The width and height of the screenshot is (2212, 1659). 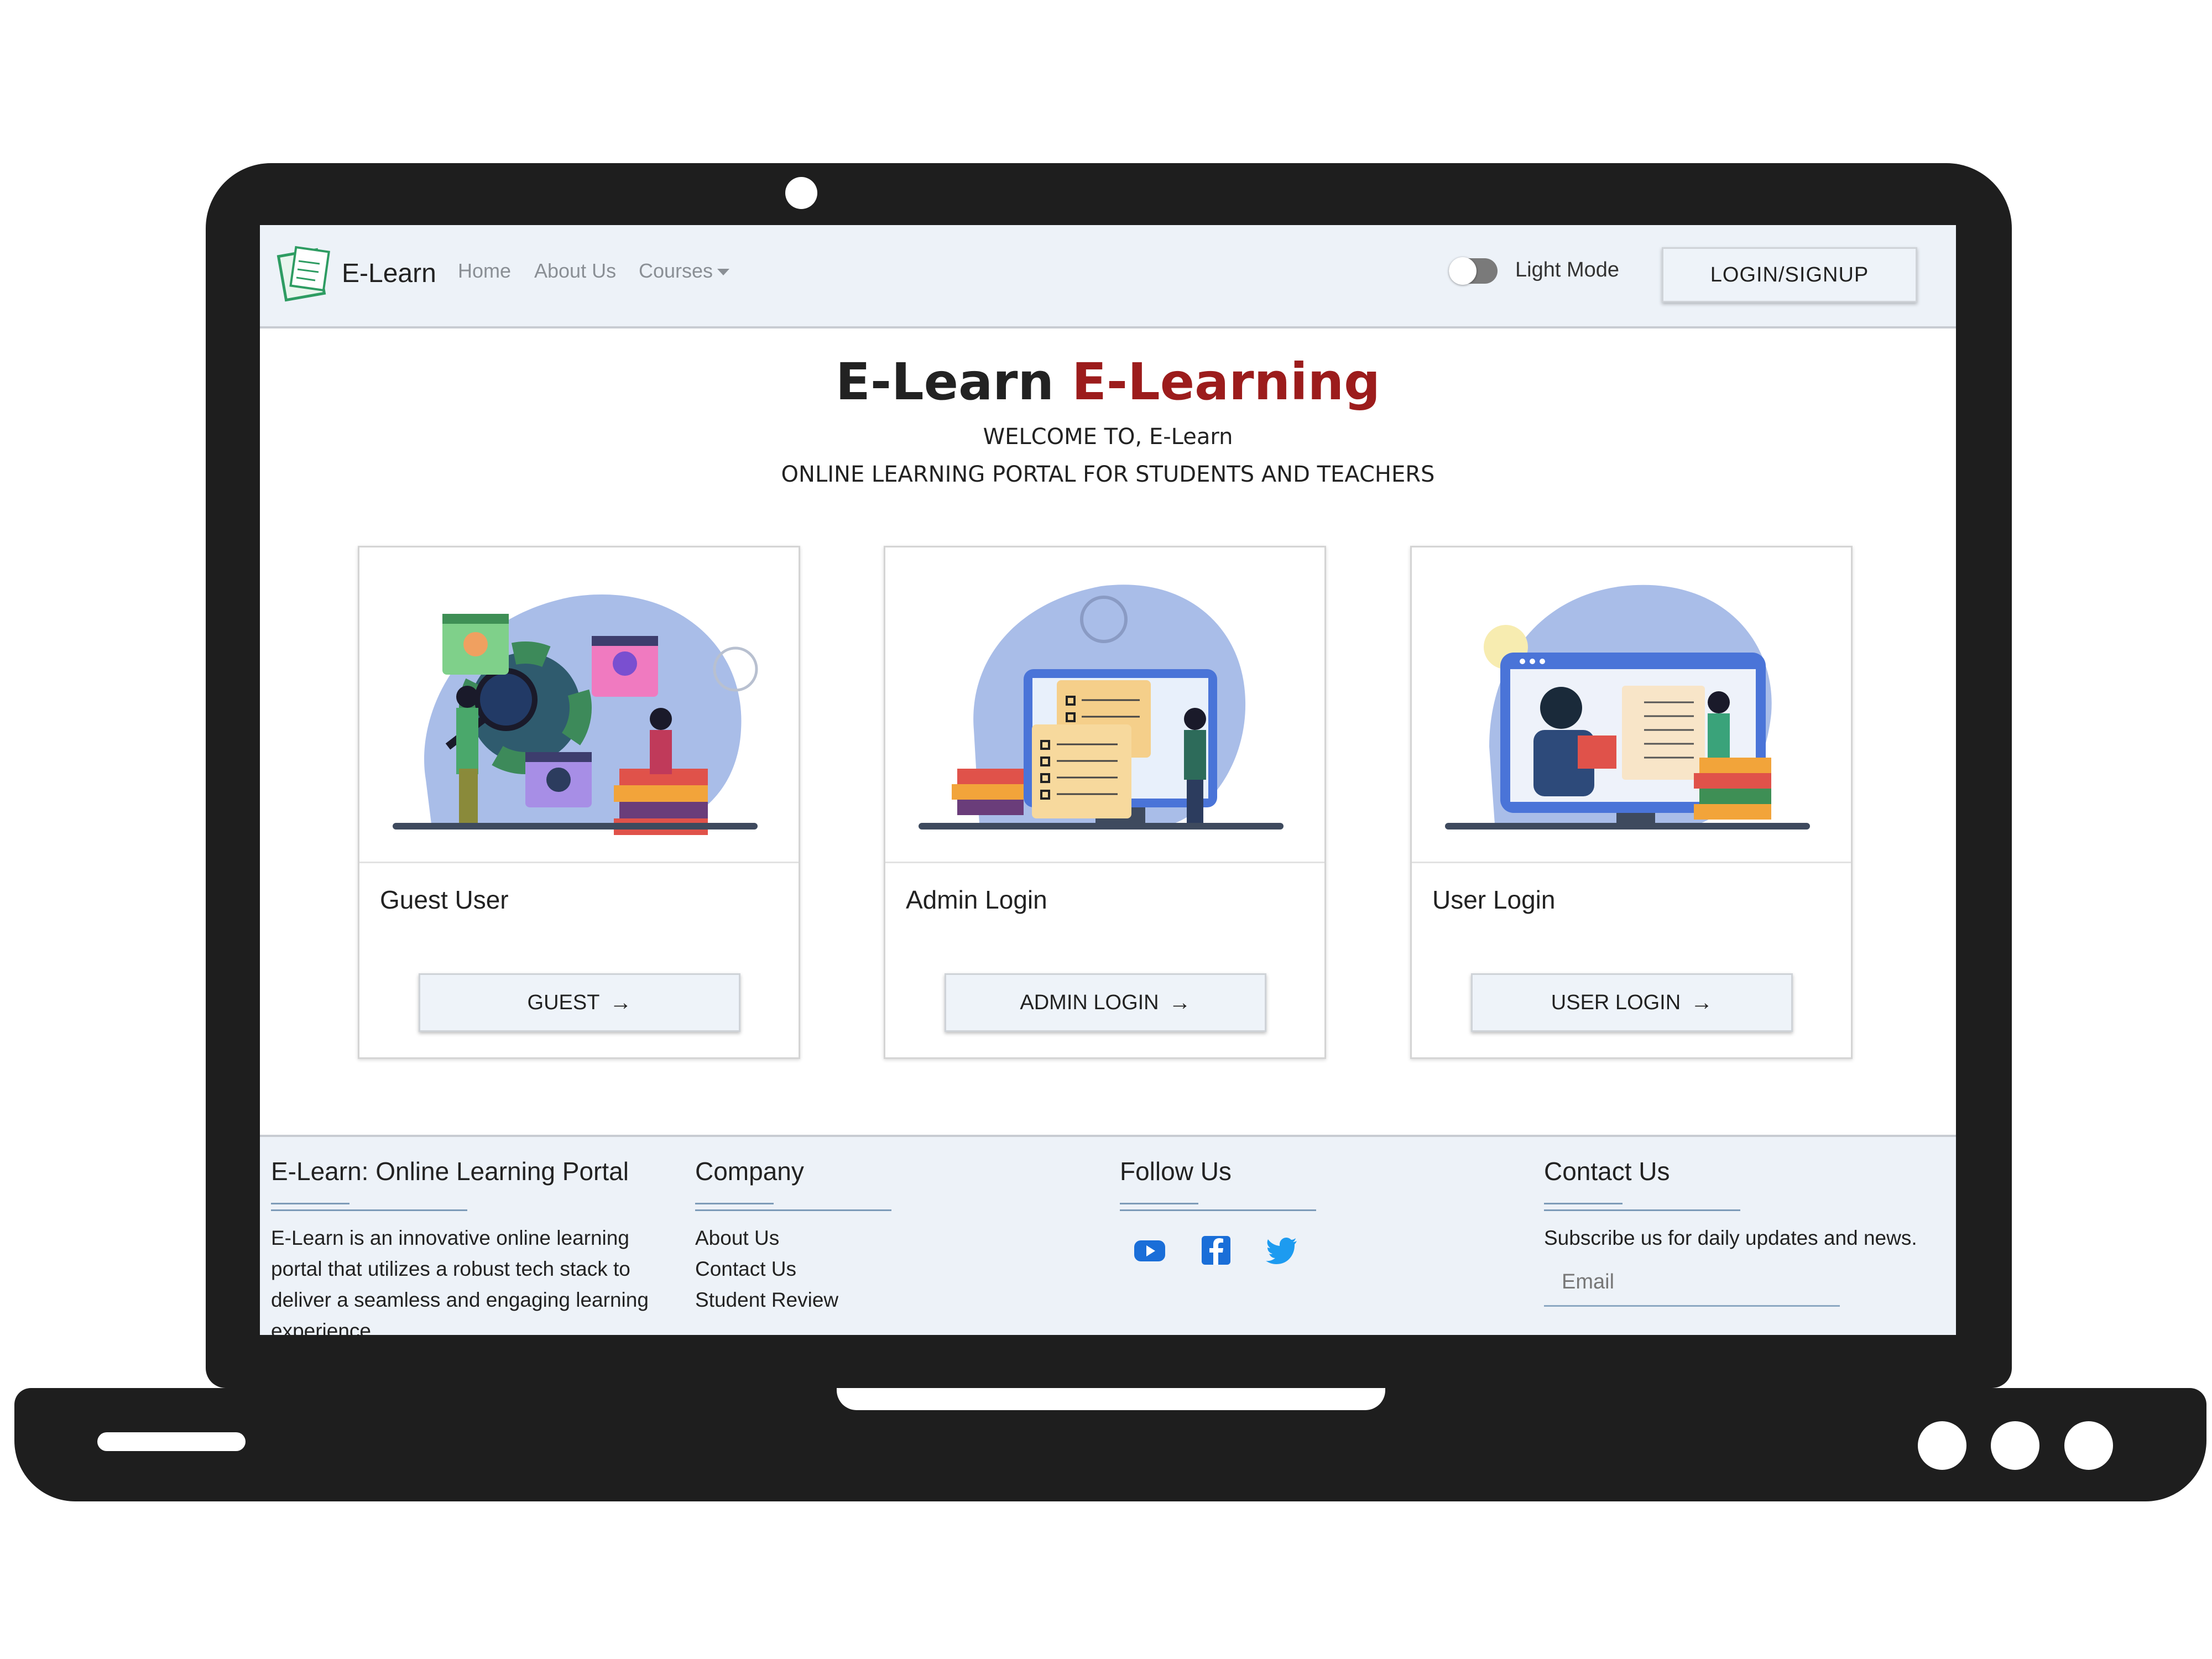 What do you see at coordinates (1176, 1172) in the screenshot?
I see `footer-follow-heading: Follow Us` at bounding box center [1176, 1172].